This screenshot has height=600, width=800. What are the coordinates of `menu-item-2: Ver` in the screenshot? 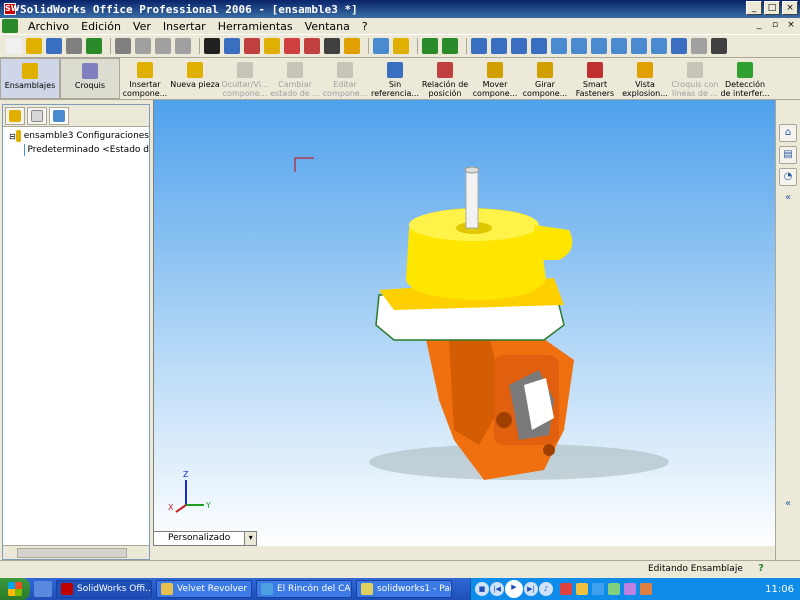 It's located at (142, 26).